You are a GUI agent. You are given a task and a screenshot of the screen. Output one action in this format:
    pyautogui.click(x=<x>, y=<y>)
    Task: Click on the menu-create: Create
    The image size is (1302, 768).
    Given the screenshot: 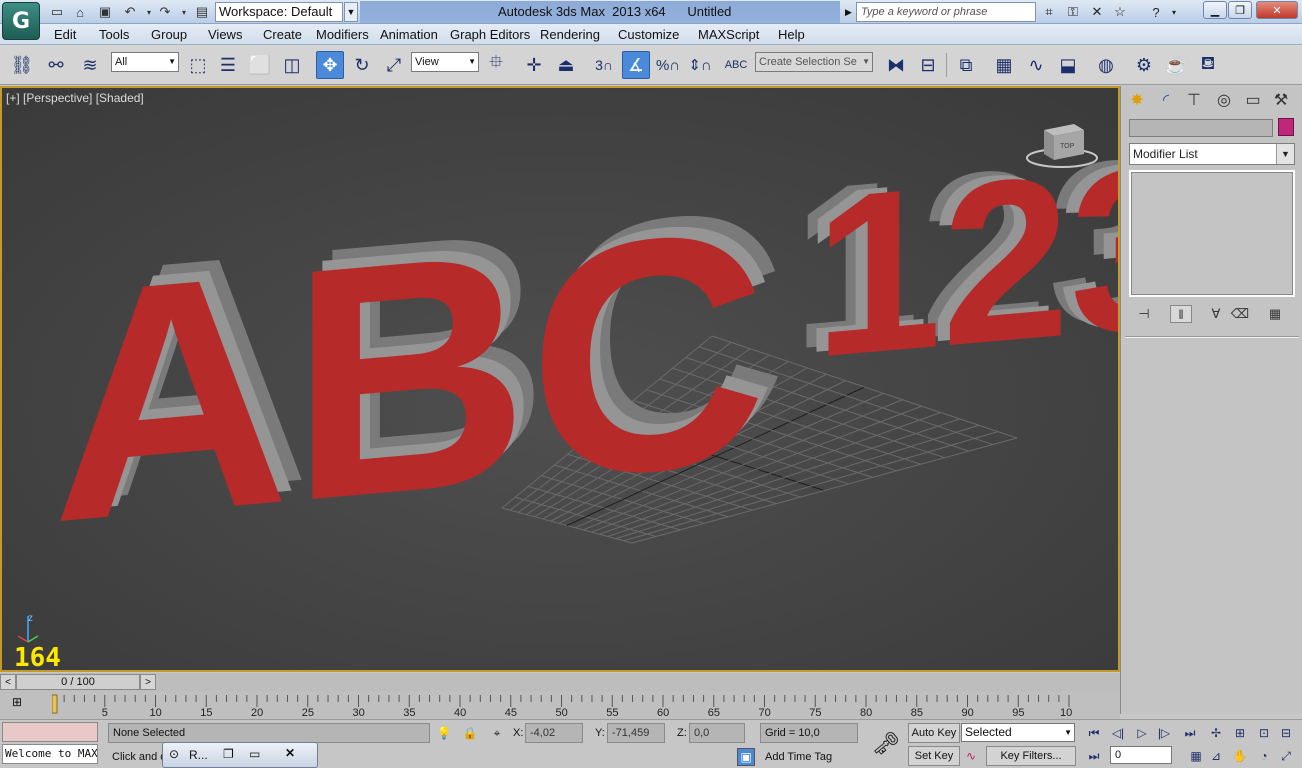 What is the action you would take?
    pyautogui.click(x=282, y=34)
    